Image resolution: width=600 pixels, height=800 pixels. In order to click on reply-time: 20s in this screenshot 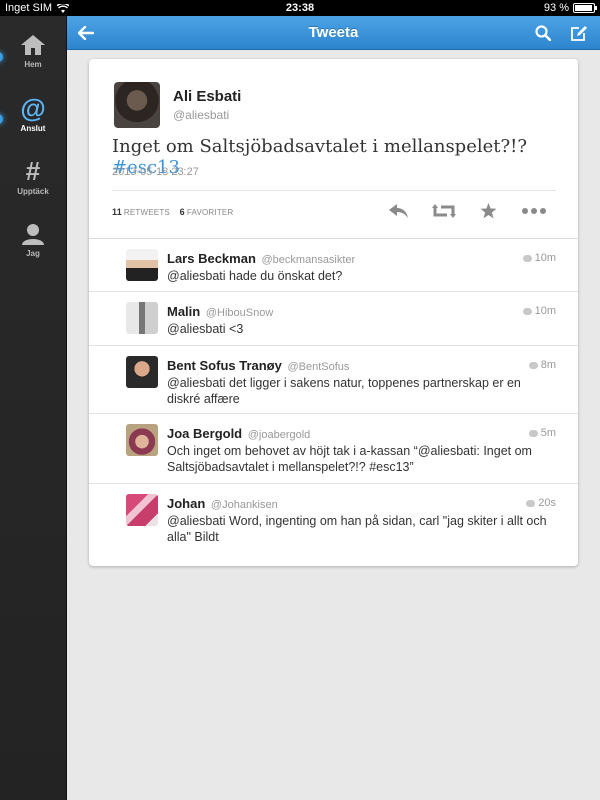, I will do `click(541, 503)`.